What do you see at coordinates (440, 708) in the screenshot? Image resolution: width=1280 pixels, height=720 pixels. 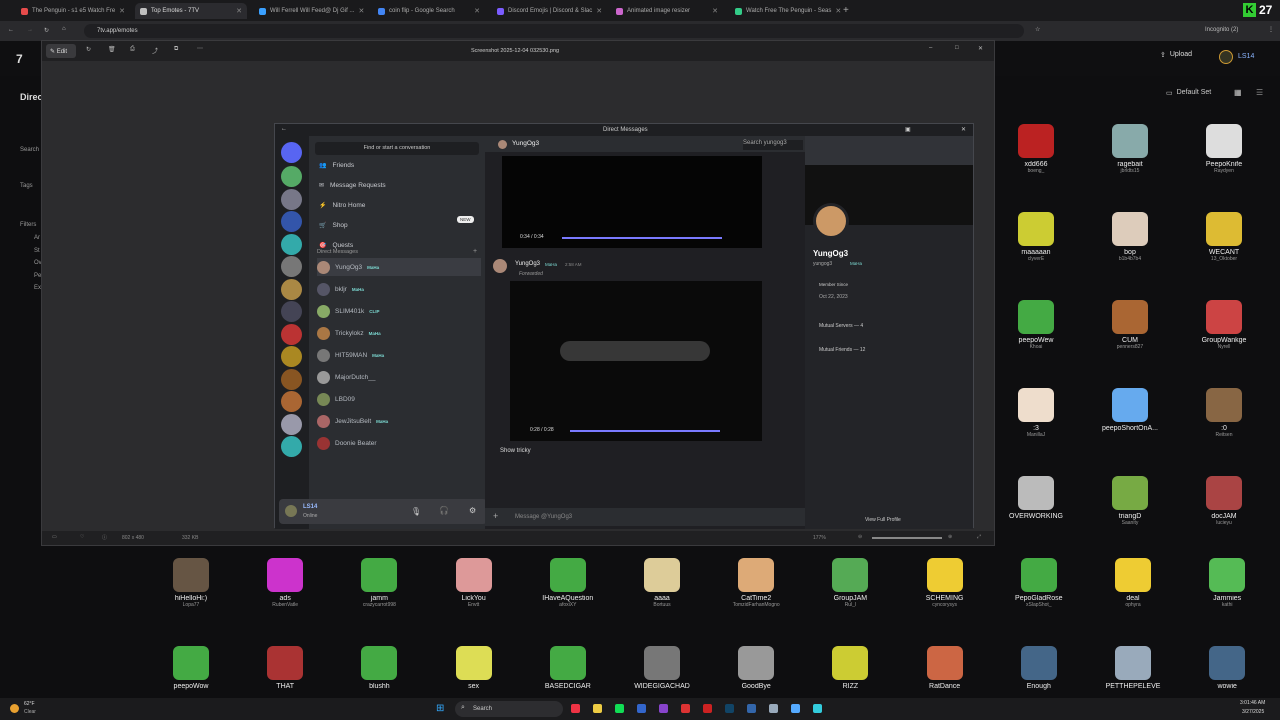 I see `start-icon: ⊞` at bounding box center [440, 708].